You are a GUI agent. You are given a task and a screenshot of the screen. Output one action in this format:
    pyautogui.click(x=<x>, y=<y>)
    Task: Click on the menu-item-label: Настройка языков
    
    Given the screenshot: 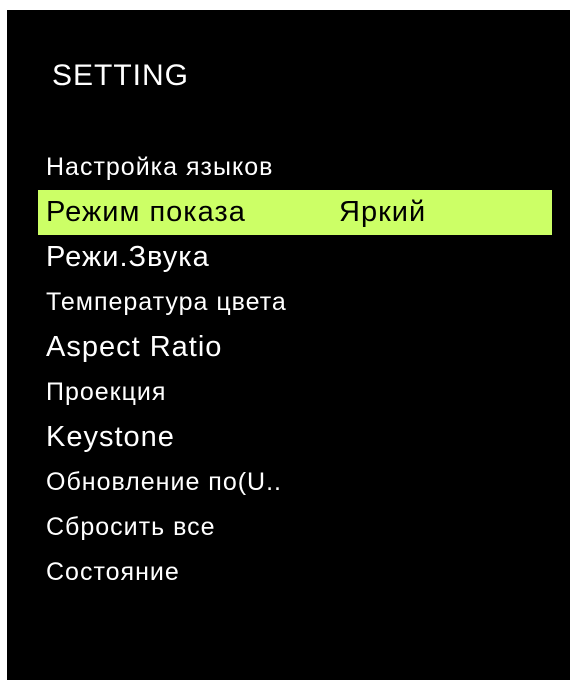 What is the action you would take?
    pyautogui.click(x=160, y=167)
    